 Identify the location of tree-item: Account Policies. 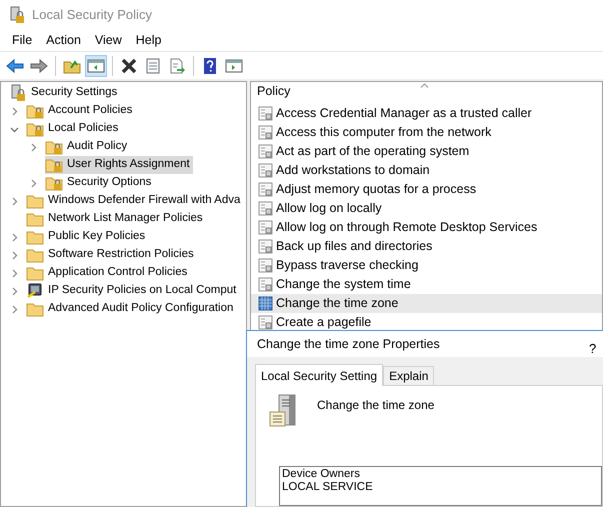
(81, 111).